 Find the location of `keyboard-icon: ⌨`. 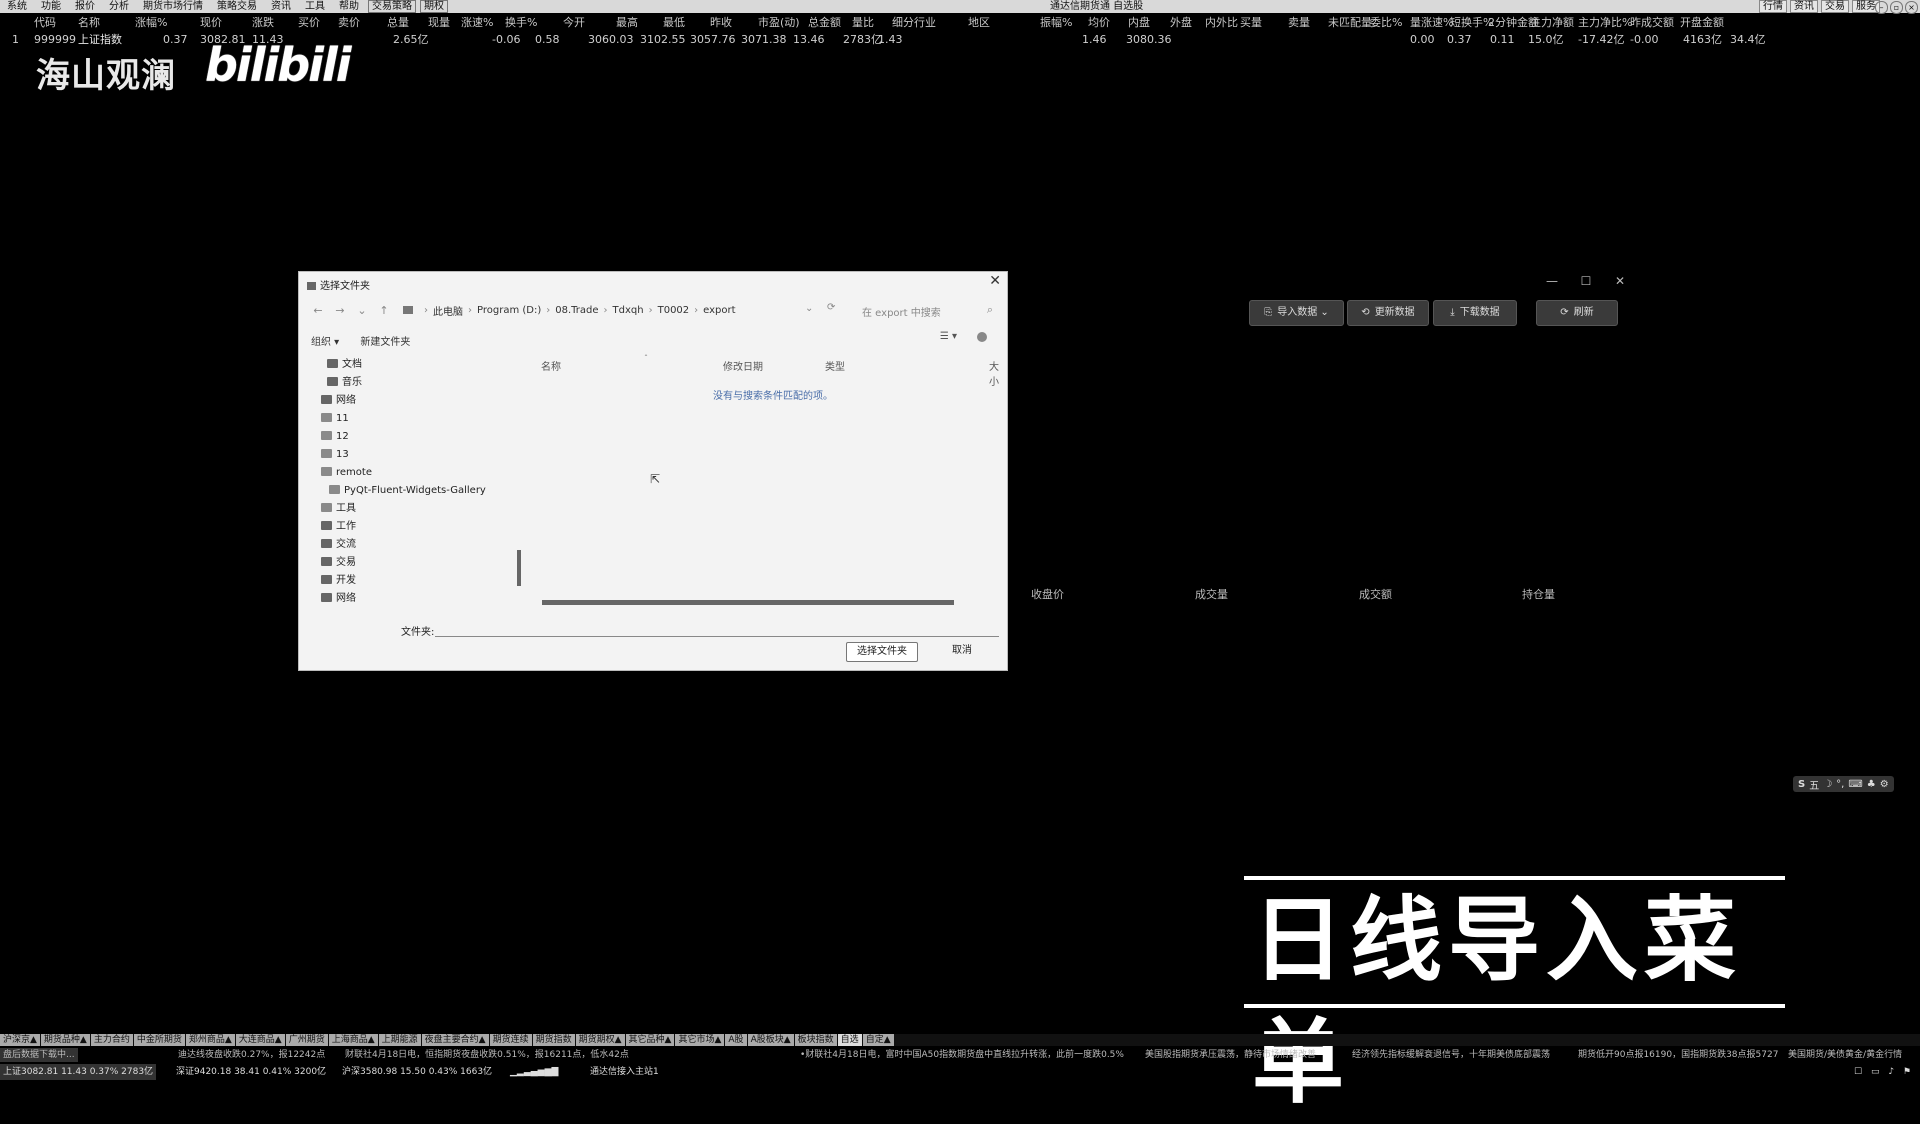

keyboard-icon: ⌨ is located at coordinates (1855, 784).